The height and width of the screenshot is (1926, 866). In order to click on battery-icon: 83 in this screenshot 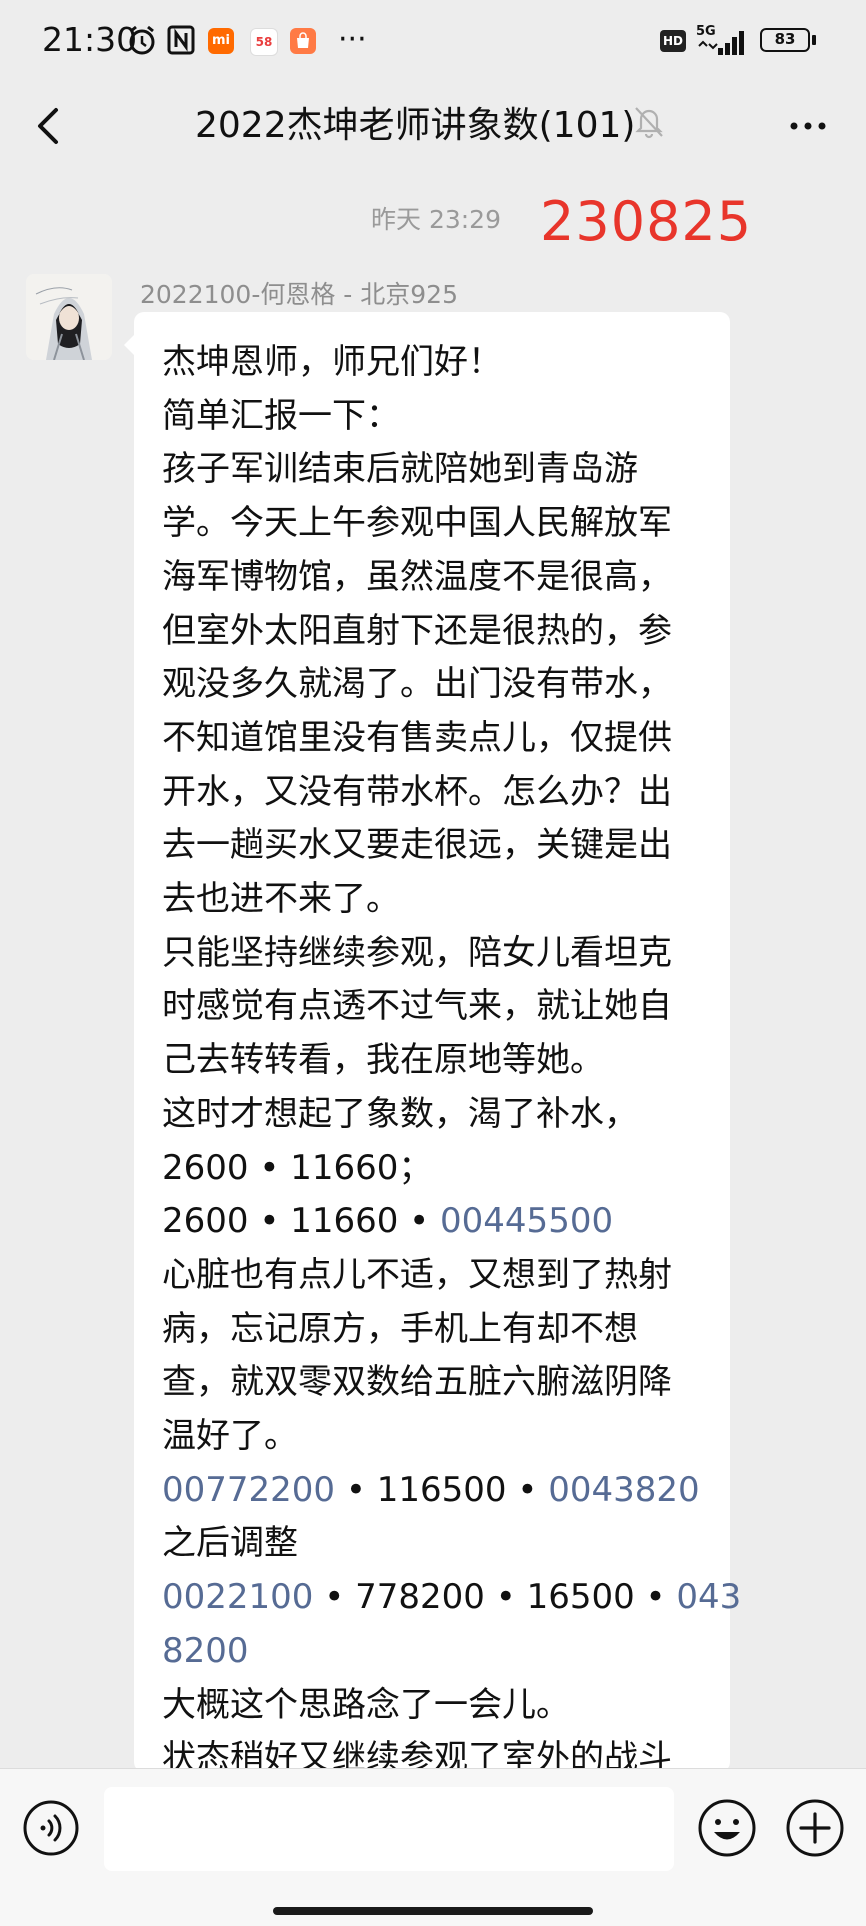, I will do `click(785, 40)`.